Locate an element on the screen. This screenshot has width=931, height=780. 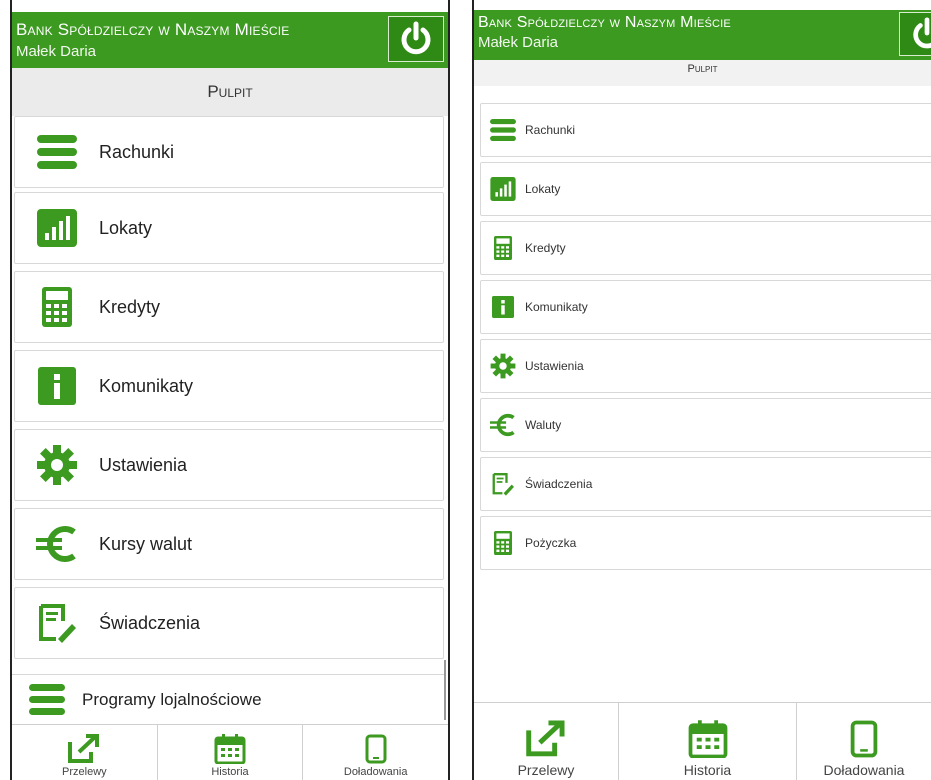
menu-item-waluty: Waluty is located at coordinates (705, 425).